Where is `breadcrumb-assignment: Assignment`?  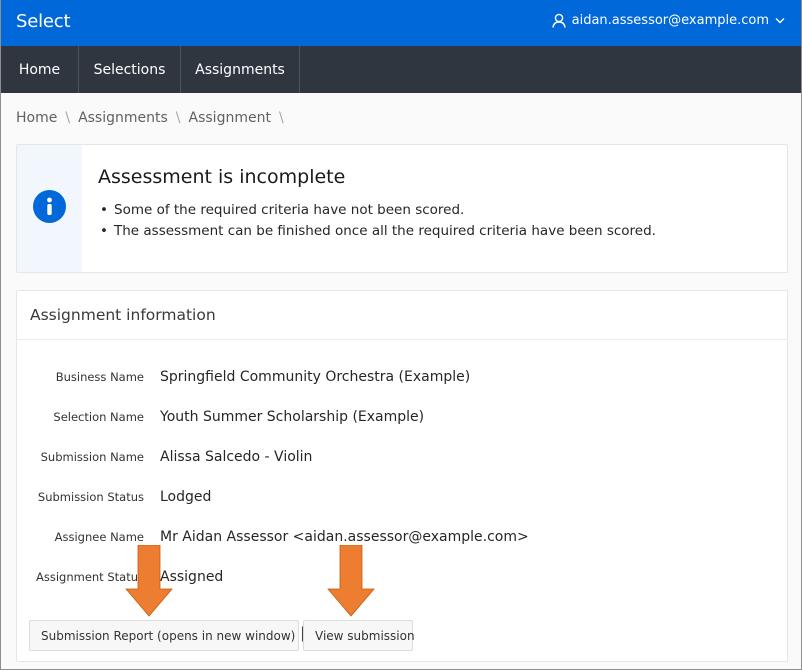
breadcrumb-assignment: Assignment is located at coordinates (229, 118).